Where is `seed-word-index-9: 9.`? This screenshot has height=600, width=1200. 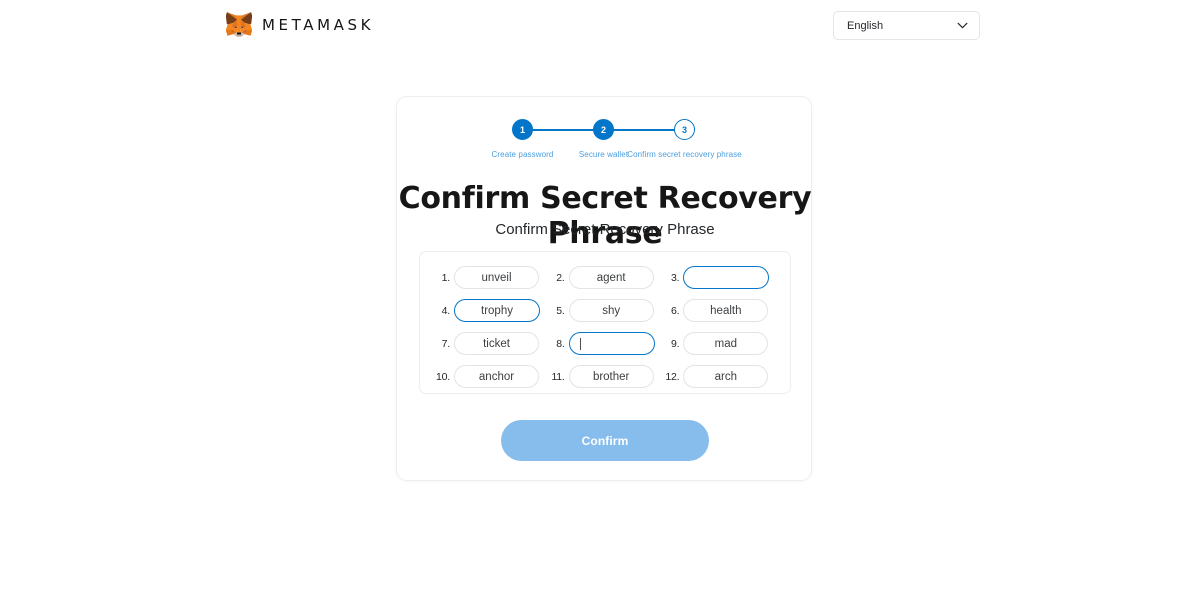
seed-word-index-9: 9. is located at coordinates (675, 343).